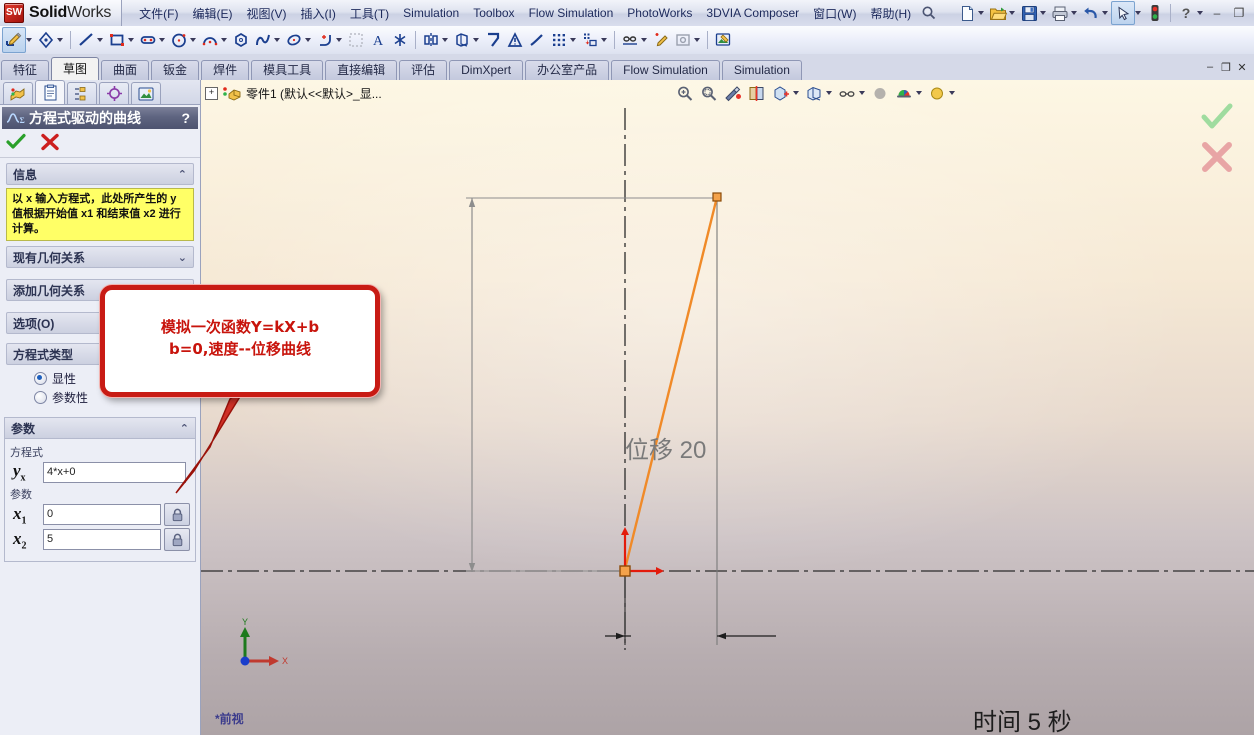 This screenshot has height=735, width=1254. Describe the element at coordinates (16, 143) in the screenshot. I see `green-check-icon` at that location.